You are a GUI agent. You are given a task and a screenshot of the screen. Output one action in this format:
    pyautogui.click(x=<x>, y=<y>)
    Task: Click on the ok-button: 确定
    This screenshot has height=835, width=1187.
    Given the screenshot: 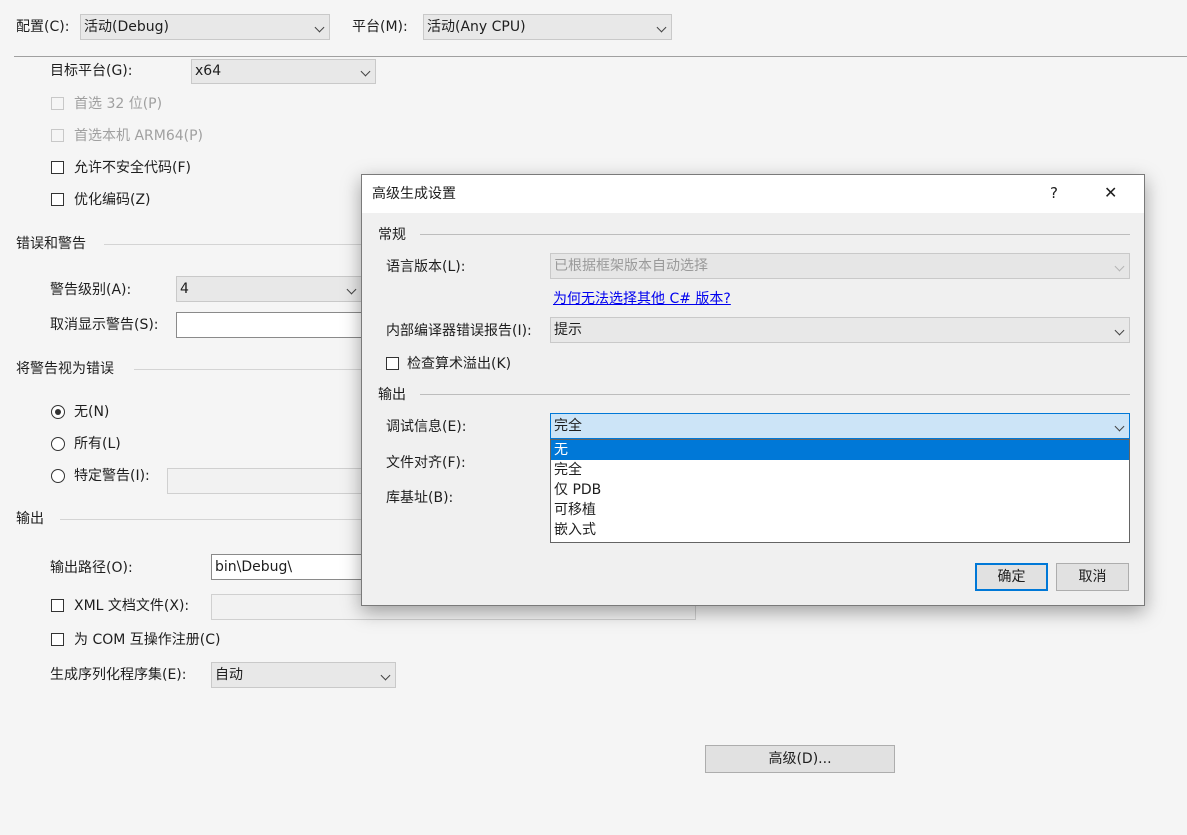 What is the action you would take?
    pyautogui.click(x=1011, y=577)
    